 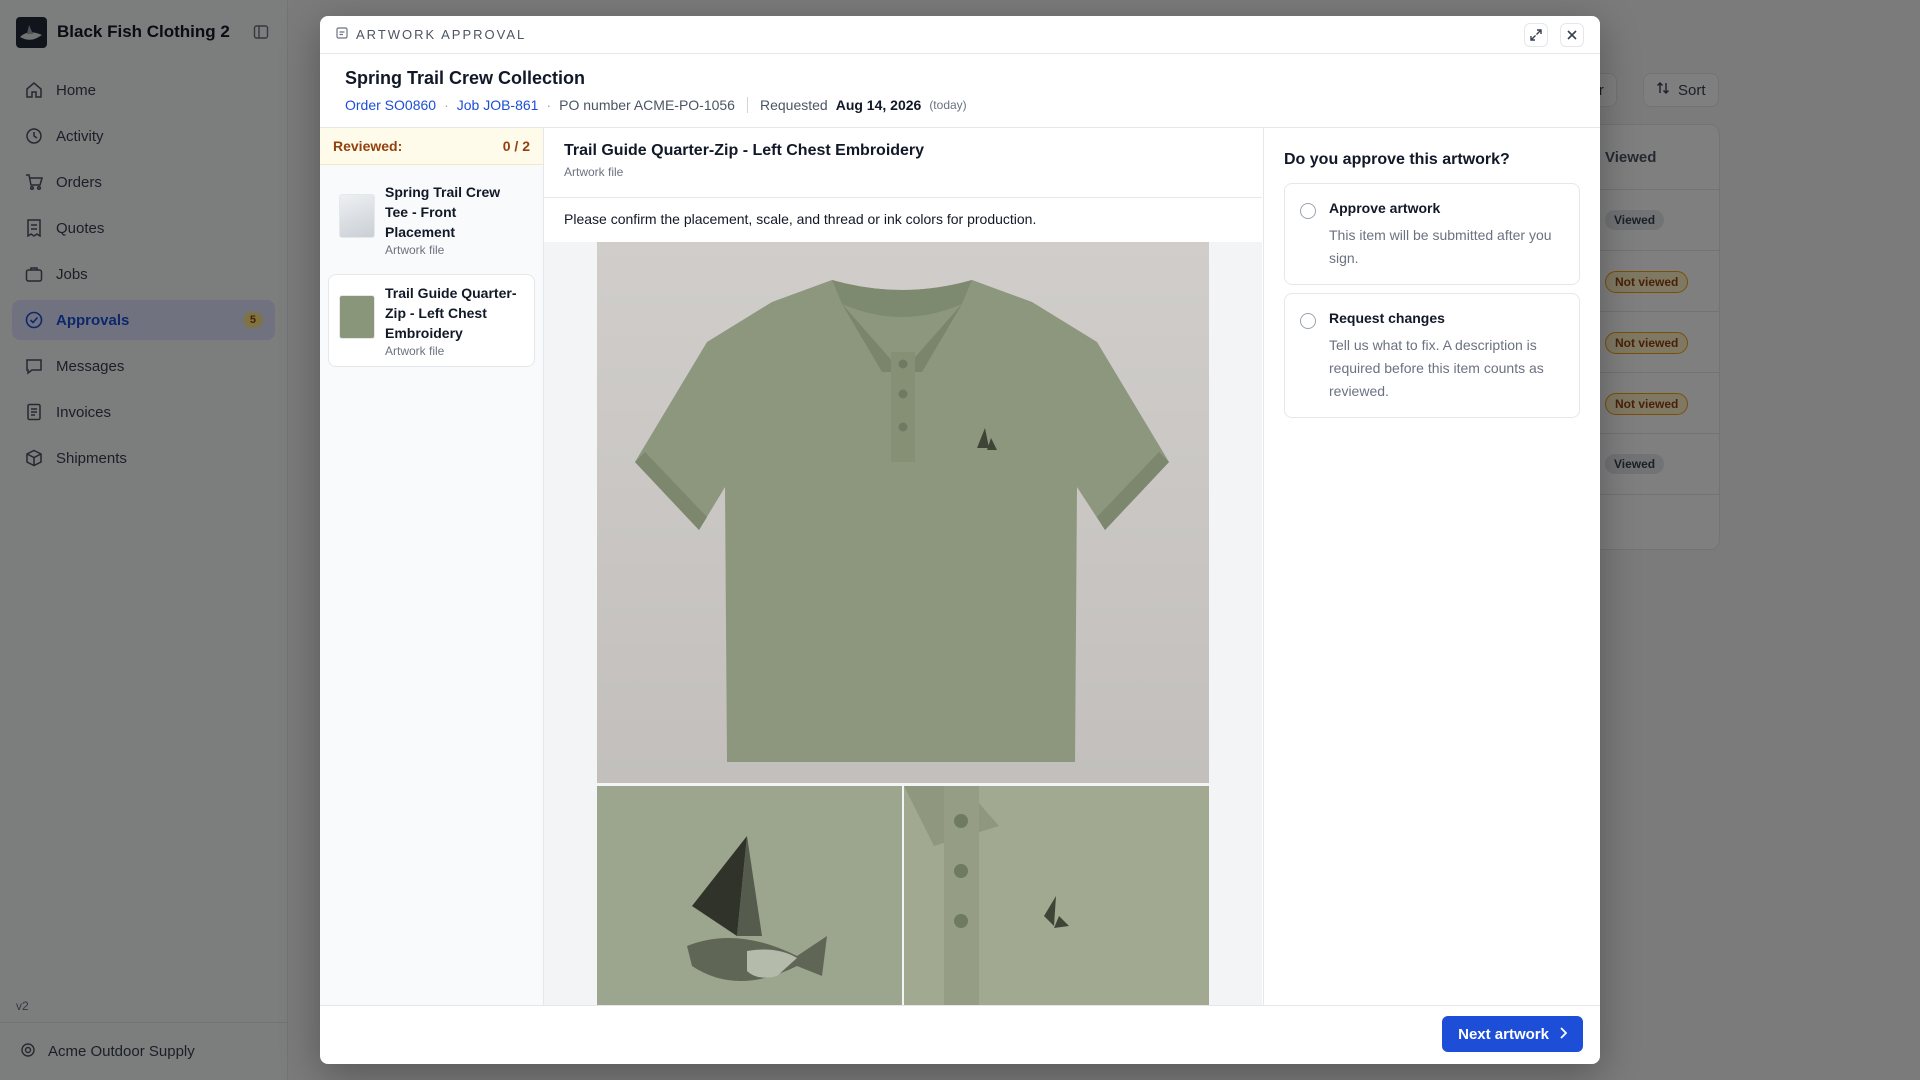 What do you see at coordinates (441, 34) in the screenshot?
I see `modal-kicker: ARTWORK APPROVAL` at bounding box center [441, 34].